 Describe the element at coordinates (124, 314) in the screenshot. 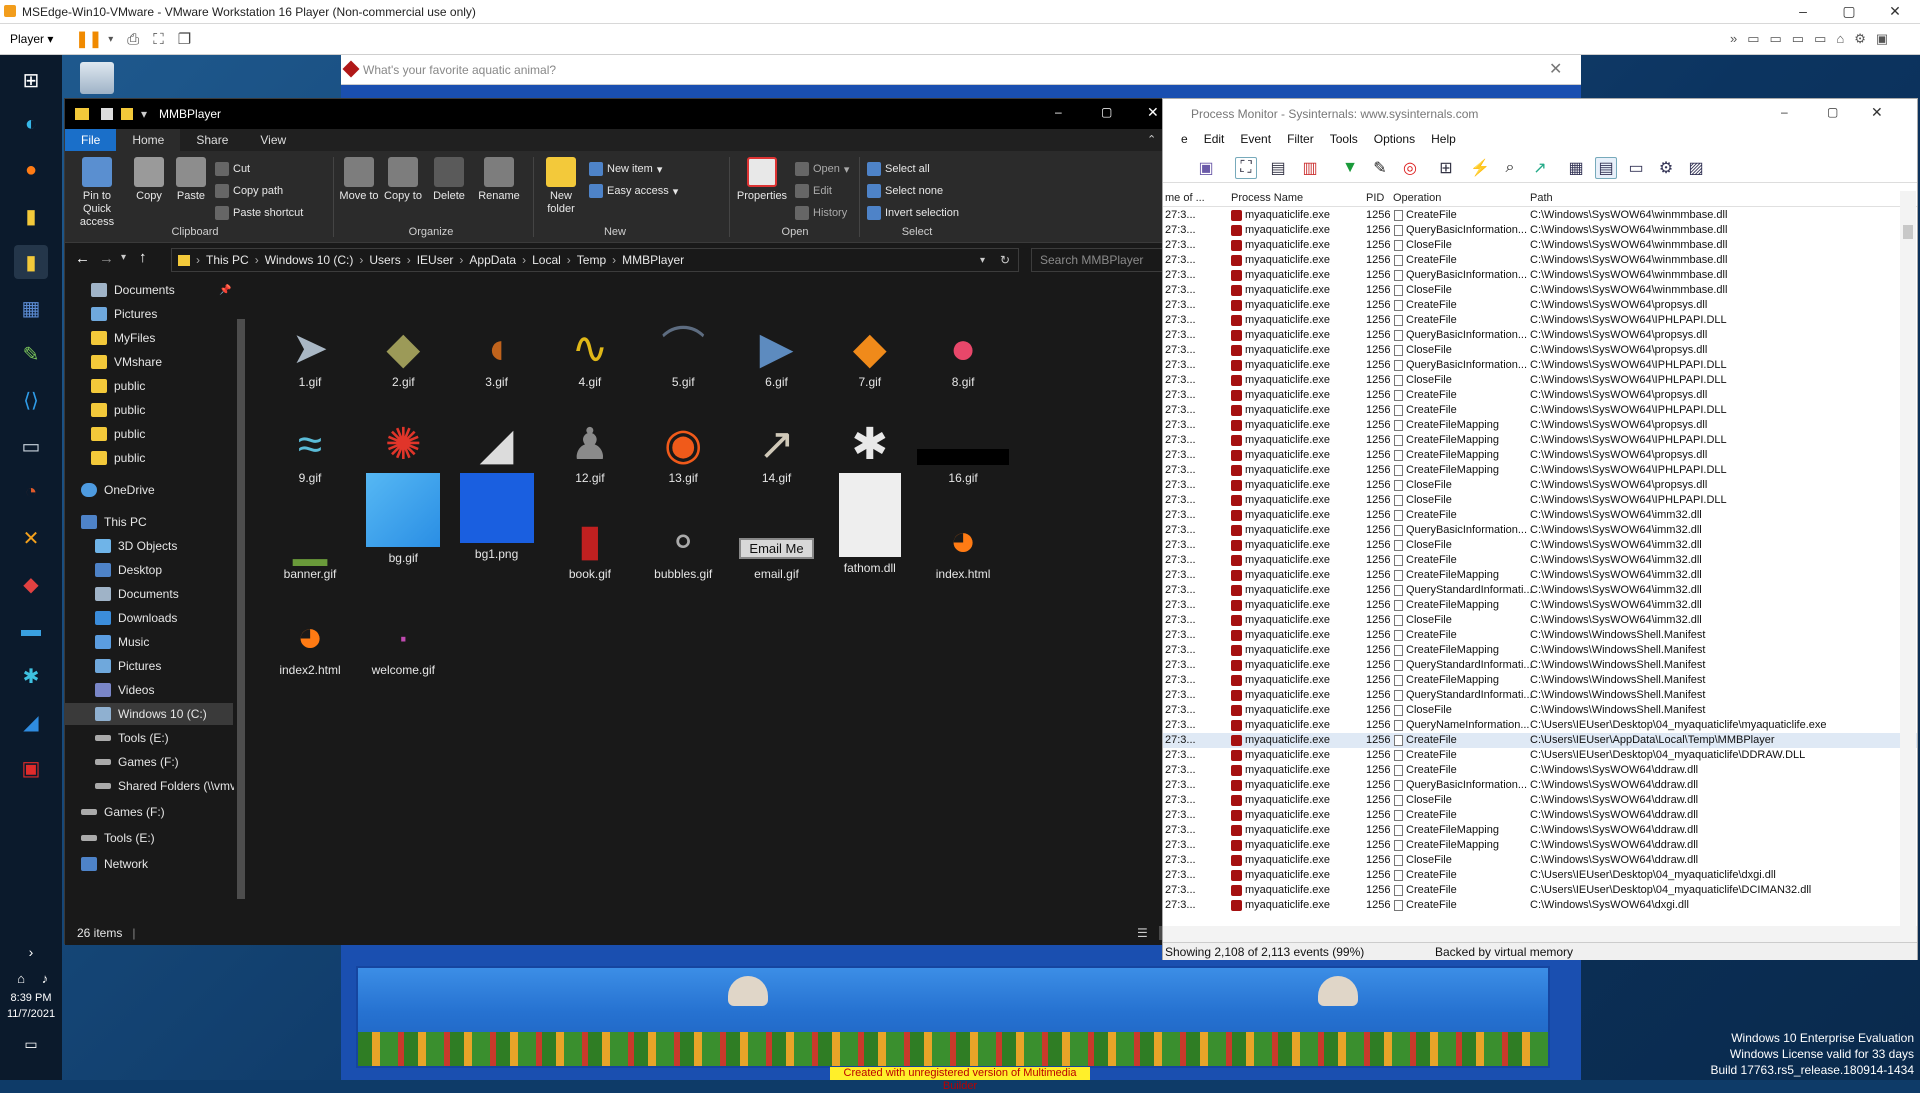

I see `nav-quick-pictures: Pictures` at that location.